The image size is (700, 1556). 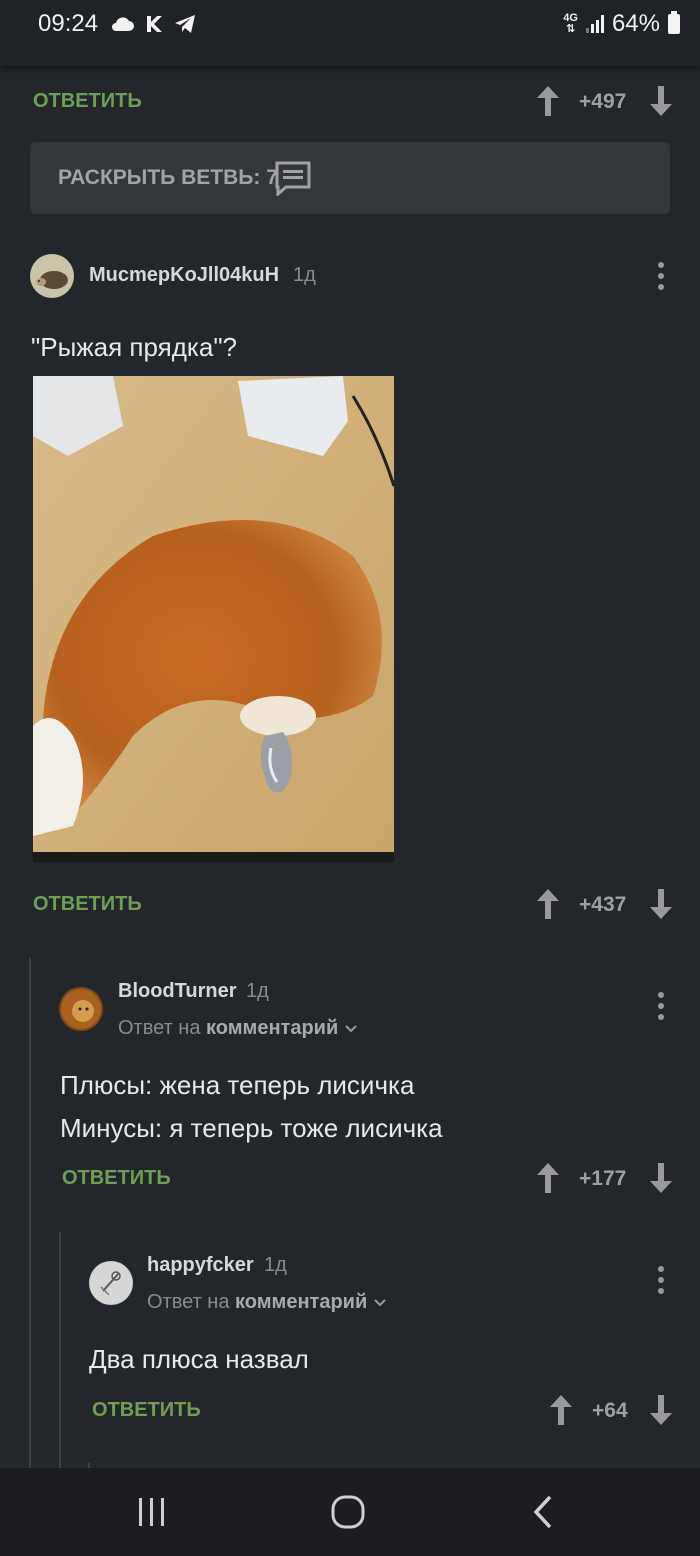 I want to click on score: +497, so click(x=603, y=101).